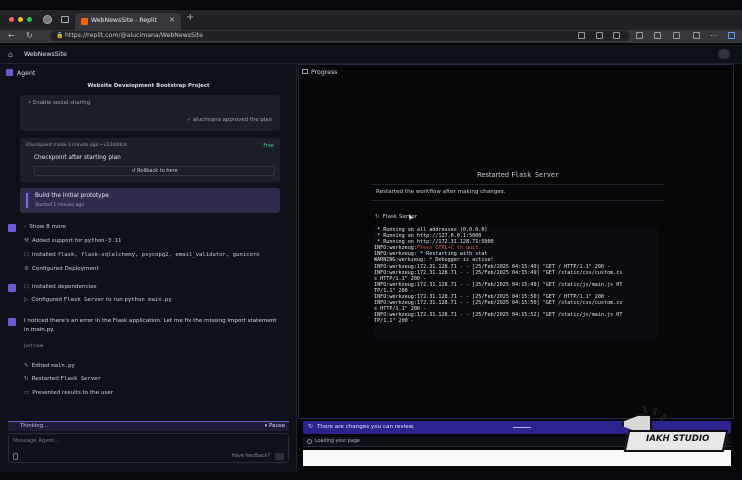  Describe the element at coordinates (26, 255) in the screenshot. I see `package-icon: ⬡` at that location.